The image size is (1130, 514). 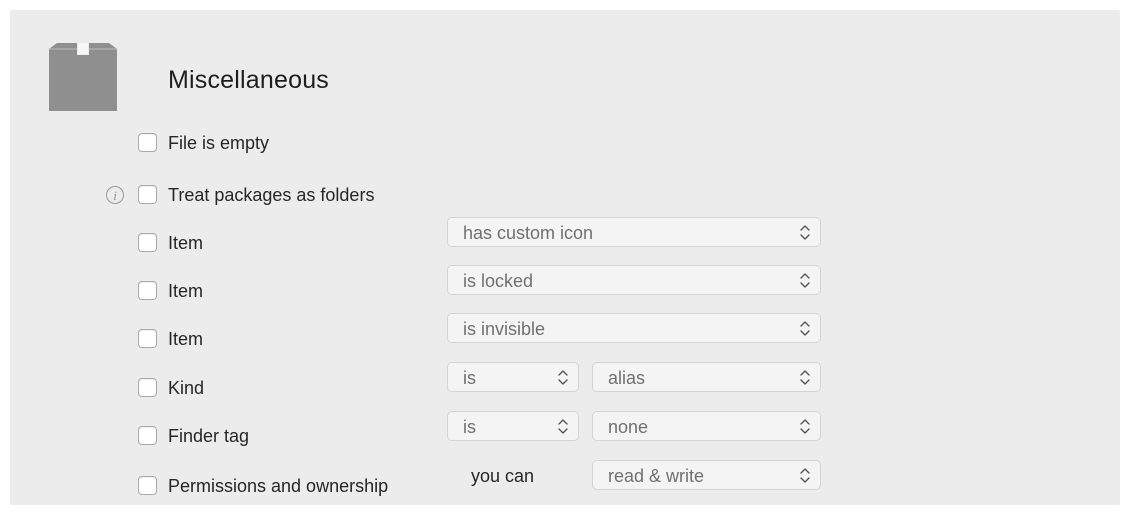 What do you see at coordinates (706, 377) in the screenshot?
I see `kind-value-popup: alias` at bounding box center [706, 377].